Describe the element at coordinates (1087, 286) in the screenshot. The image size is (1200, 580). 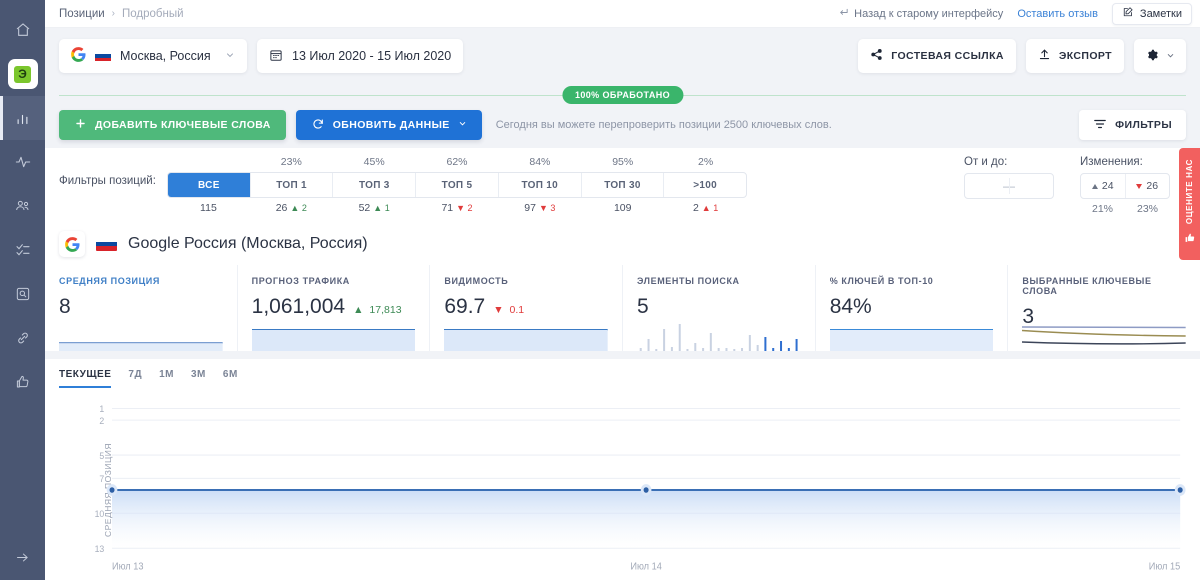
I see `card-title: ВЫБРАННЫЕ КЛЮЧЕВЫЕ СЛОВА` at that location.